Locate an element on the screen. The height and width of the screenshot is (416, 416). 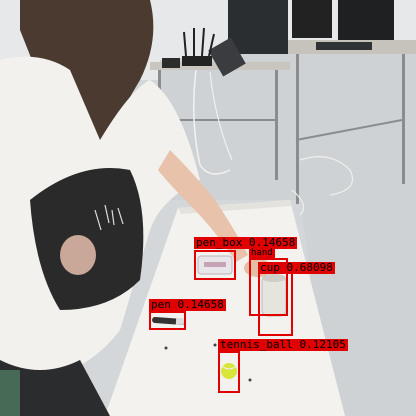
keyboard is located at coordinates (344, 46).